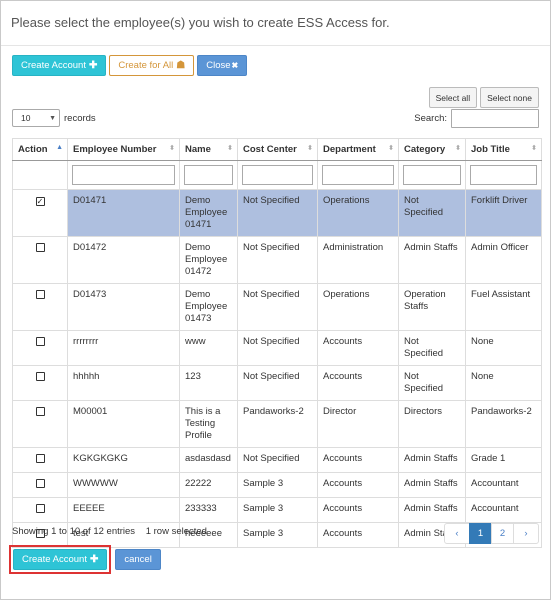 Image resolution: width=551 pixels, height=600 pixels. Describe the element at coordinates (509, 97) in the screenshot. I see `select-none-button: Select none` at that location.